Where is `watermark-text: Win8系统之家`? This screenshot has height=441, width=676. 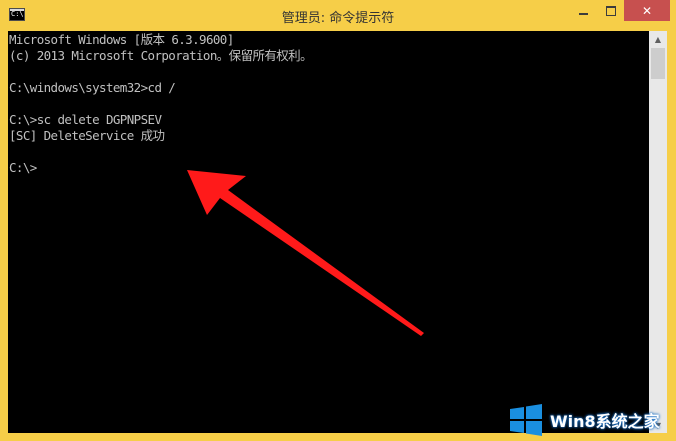 watermark-text: Win8系统之家 is located at coordinates (605, 421).